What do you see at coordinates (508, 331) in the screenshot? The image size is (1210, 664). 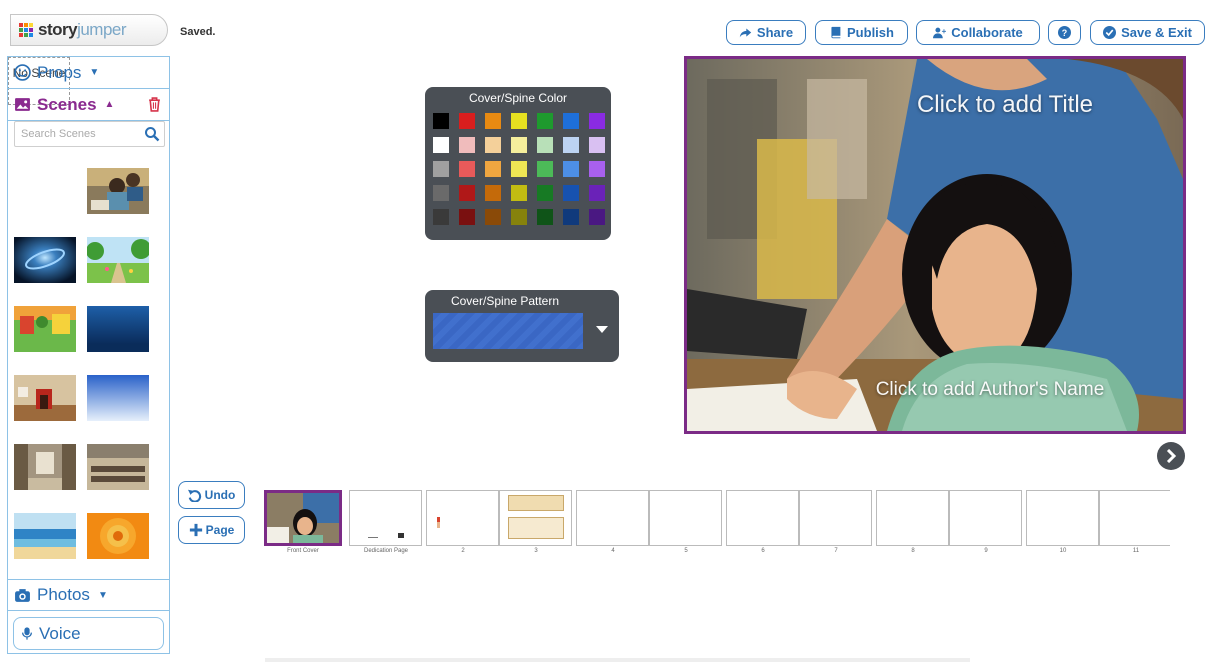 I see `pattern-swatch` at bounding box center [508, 331].